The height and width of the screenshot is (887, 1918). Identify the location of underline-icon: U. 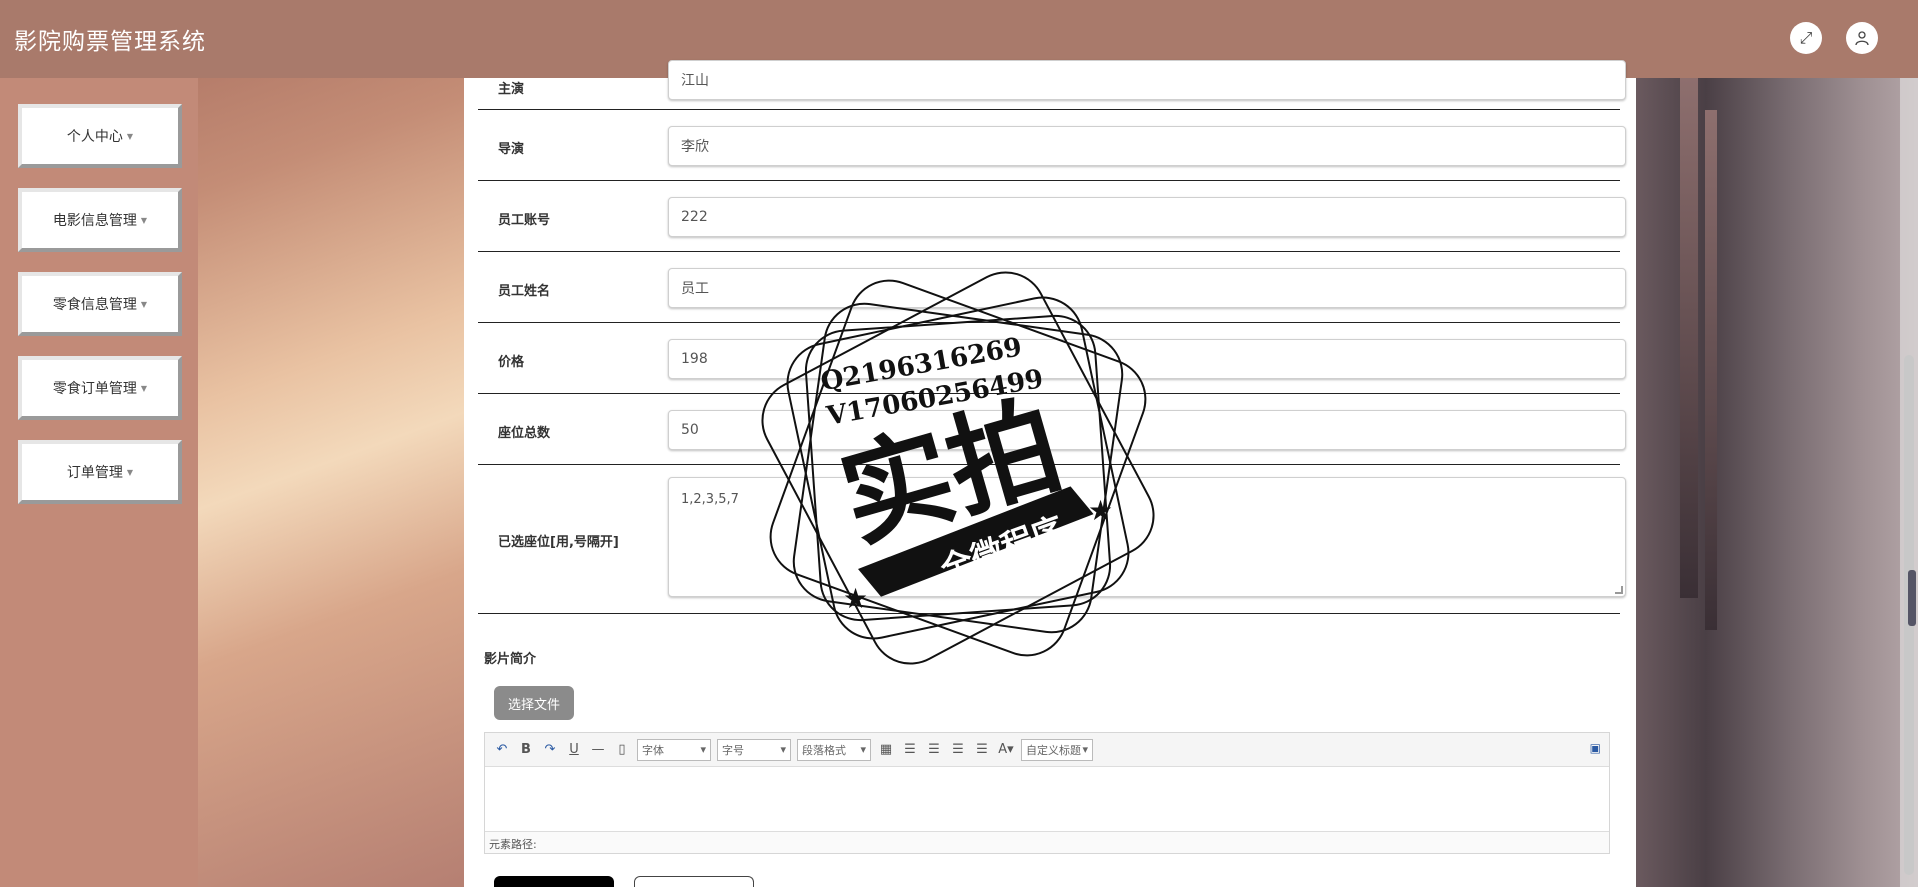
(574, 749).